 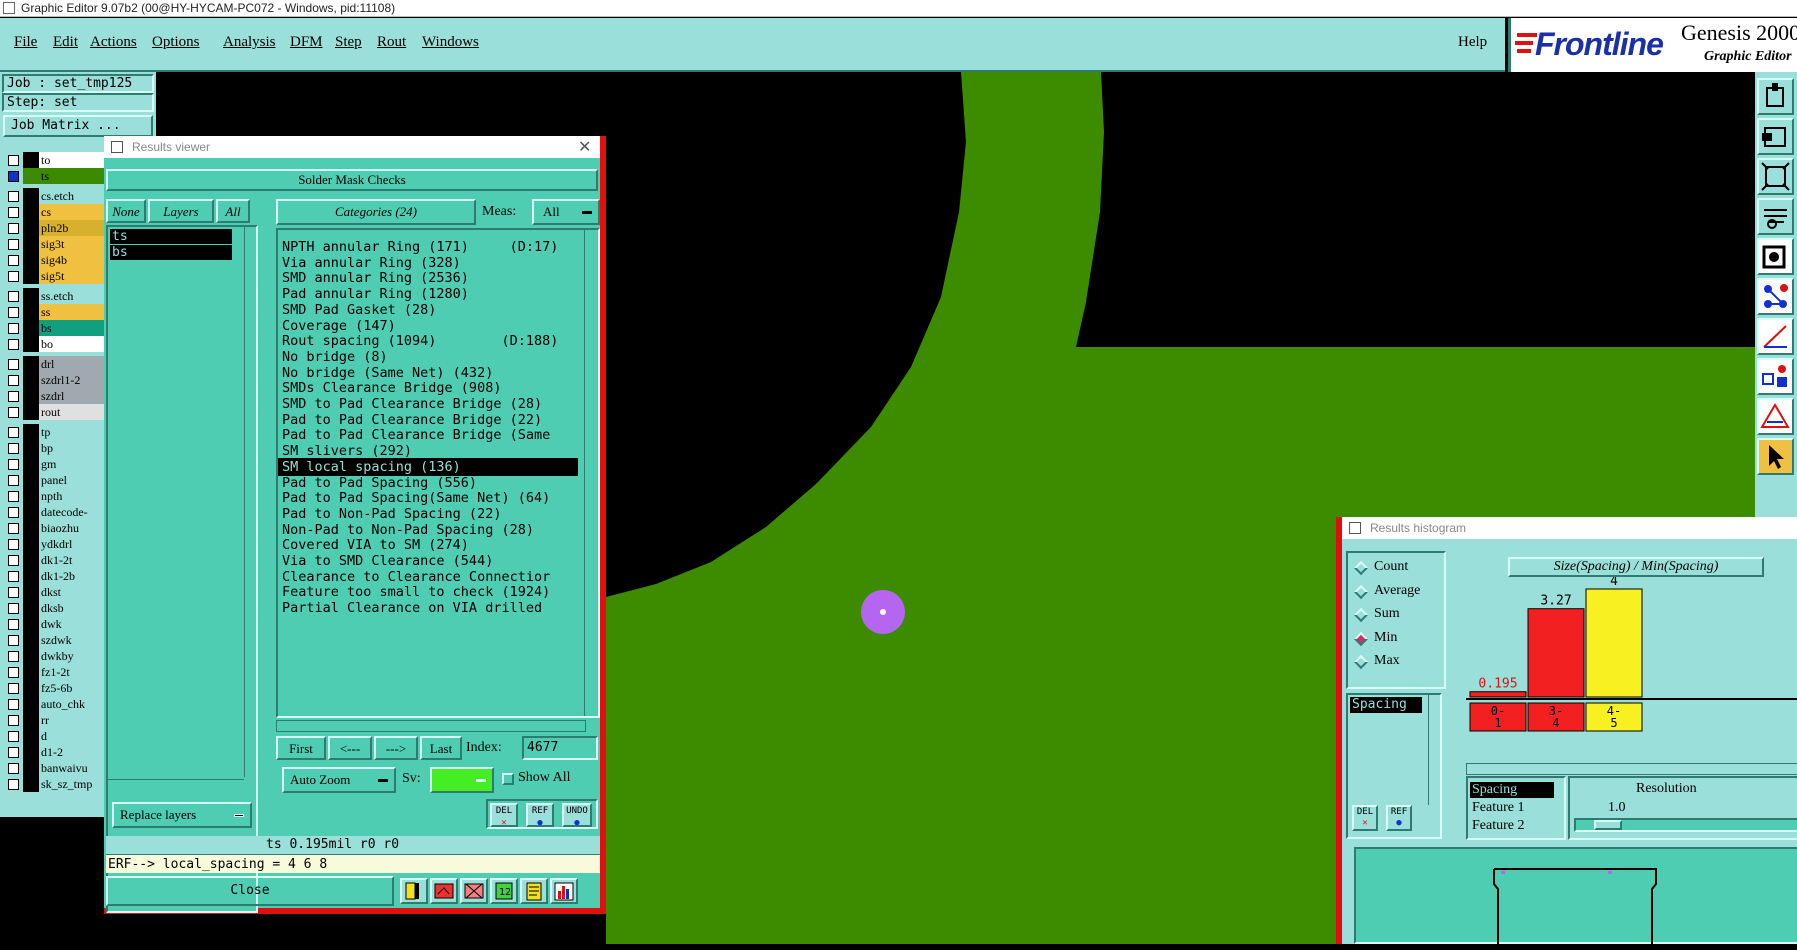 I want to click on show-all-checkbox, so click(x=508, y=779).